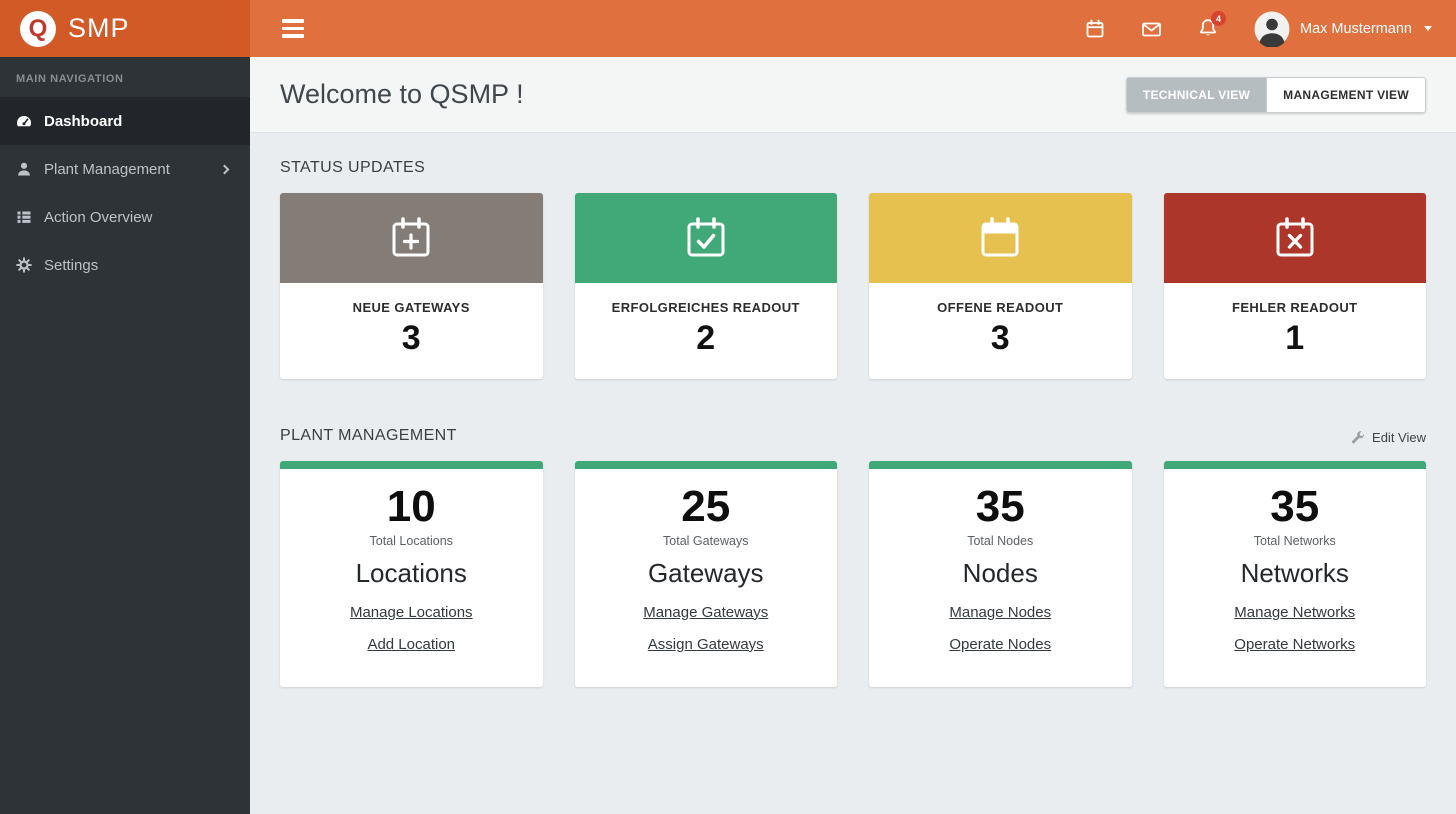  I want to click on topbar-right: 4 Max Mustermann, so click(1258, 29).